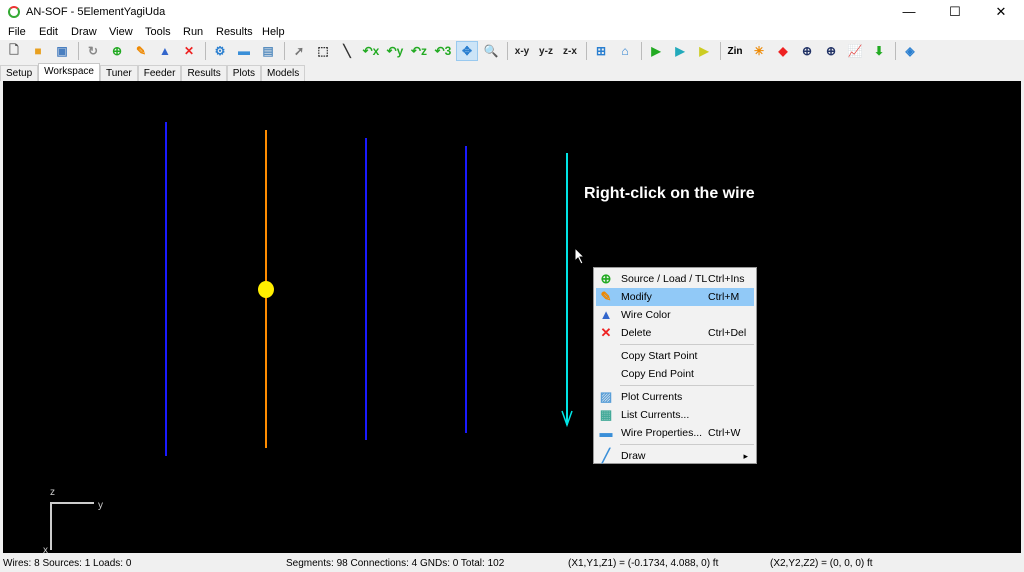 The height and width of the screenshot is (572, 1024). I want to click on view-xy-icon: x-y, so click(522, 51).